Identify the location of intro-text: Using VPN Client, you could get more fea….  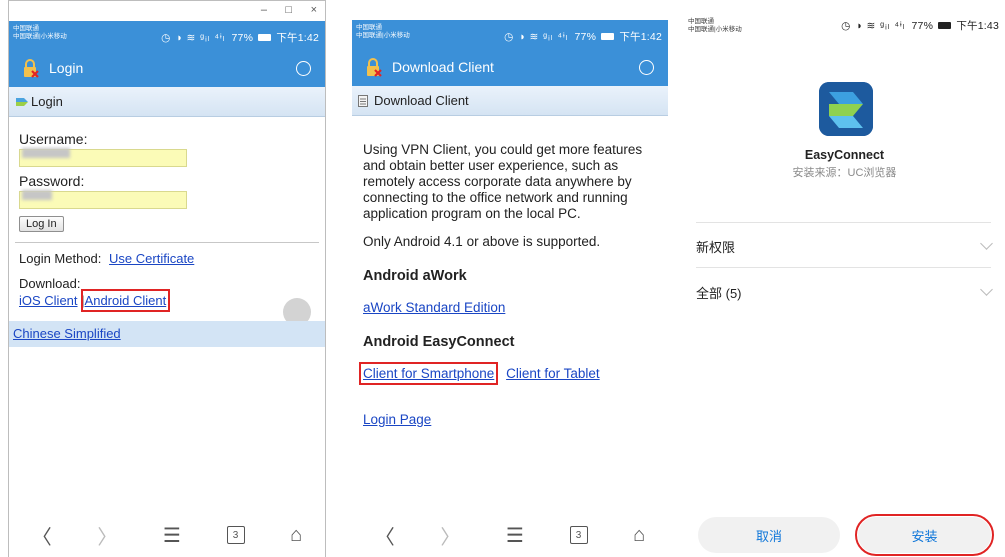
(503, 181).